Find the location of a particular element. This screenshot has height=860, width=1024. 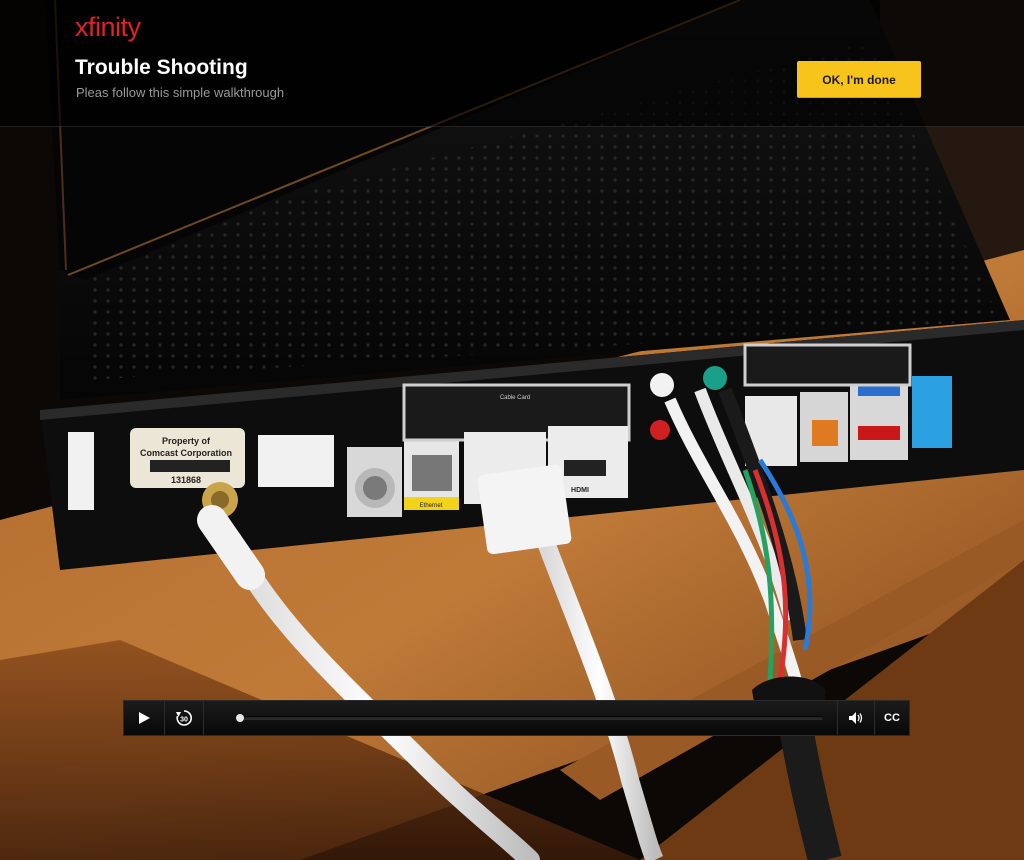

seek-handle is located at coordinates (240, 718).